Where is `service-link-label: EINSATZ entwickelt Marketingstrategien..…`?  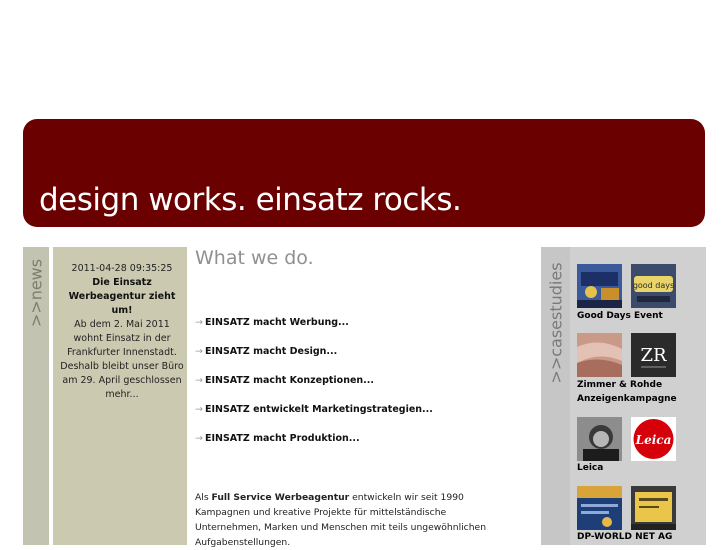 service-link-label: EINSATZ entwickelt Marketingstrategien..… is located at coordinates (318, 409).